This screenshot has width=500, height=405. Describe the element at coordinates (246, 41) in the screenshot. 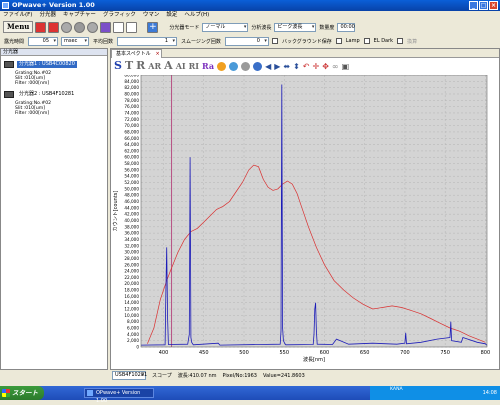

I see `smooth-input: 0` at that location.